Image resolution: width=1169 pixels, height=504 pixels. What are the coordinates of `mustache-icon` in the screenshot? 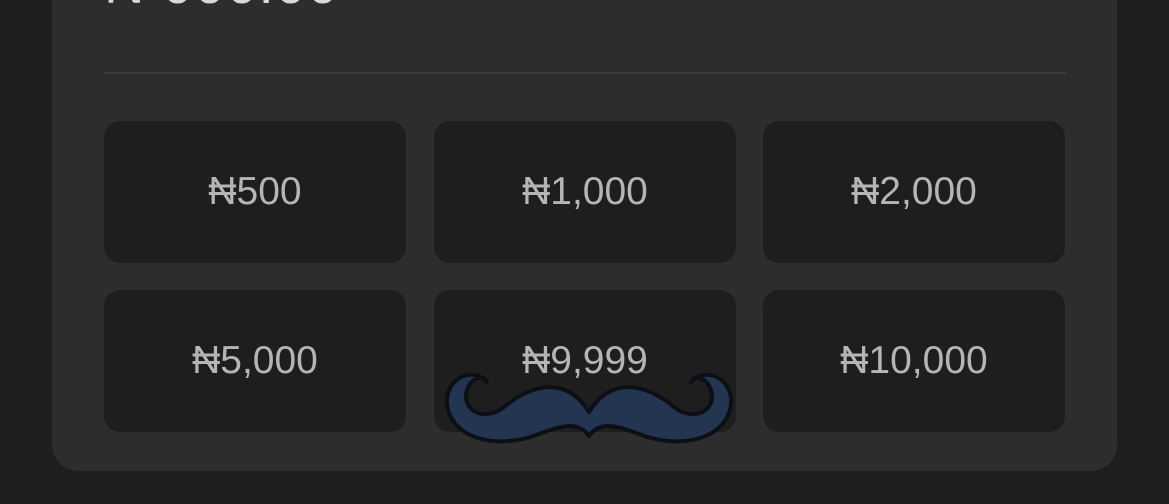 It's located at (589, 408).